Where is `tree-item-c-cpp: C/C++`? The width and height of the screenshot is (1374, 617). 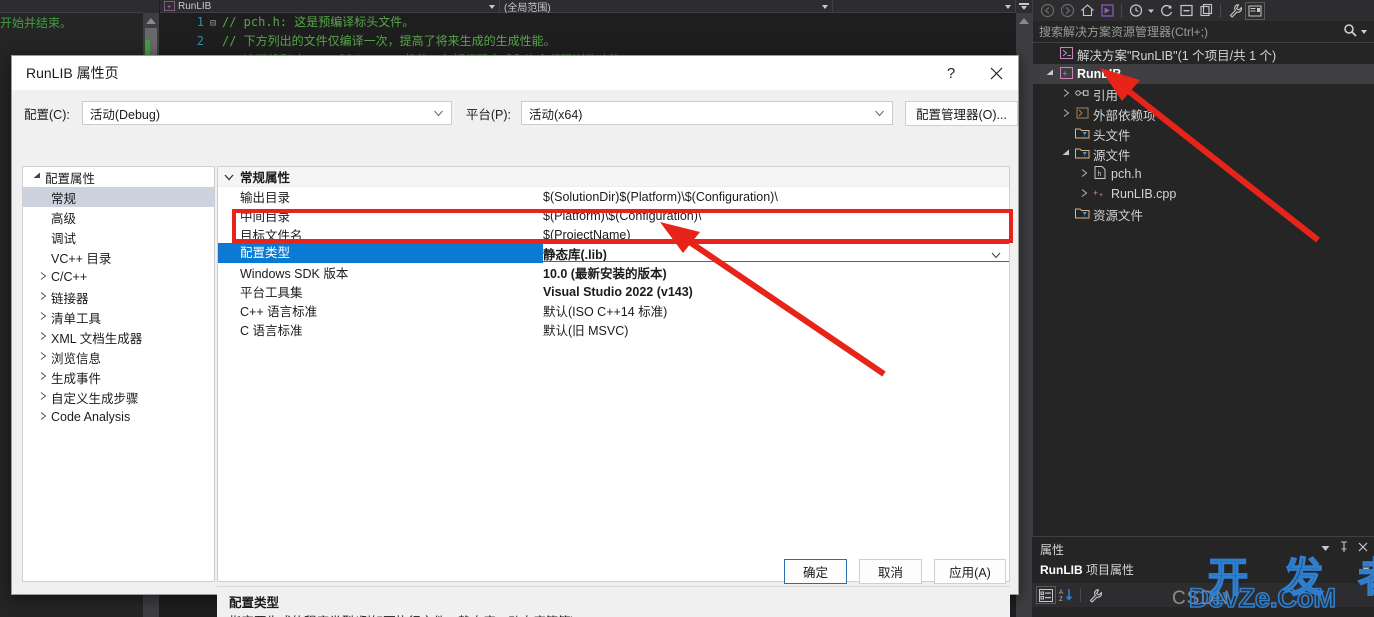 tree-item-c-cpp: C/C++ is located at coordinates (118, 277).